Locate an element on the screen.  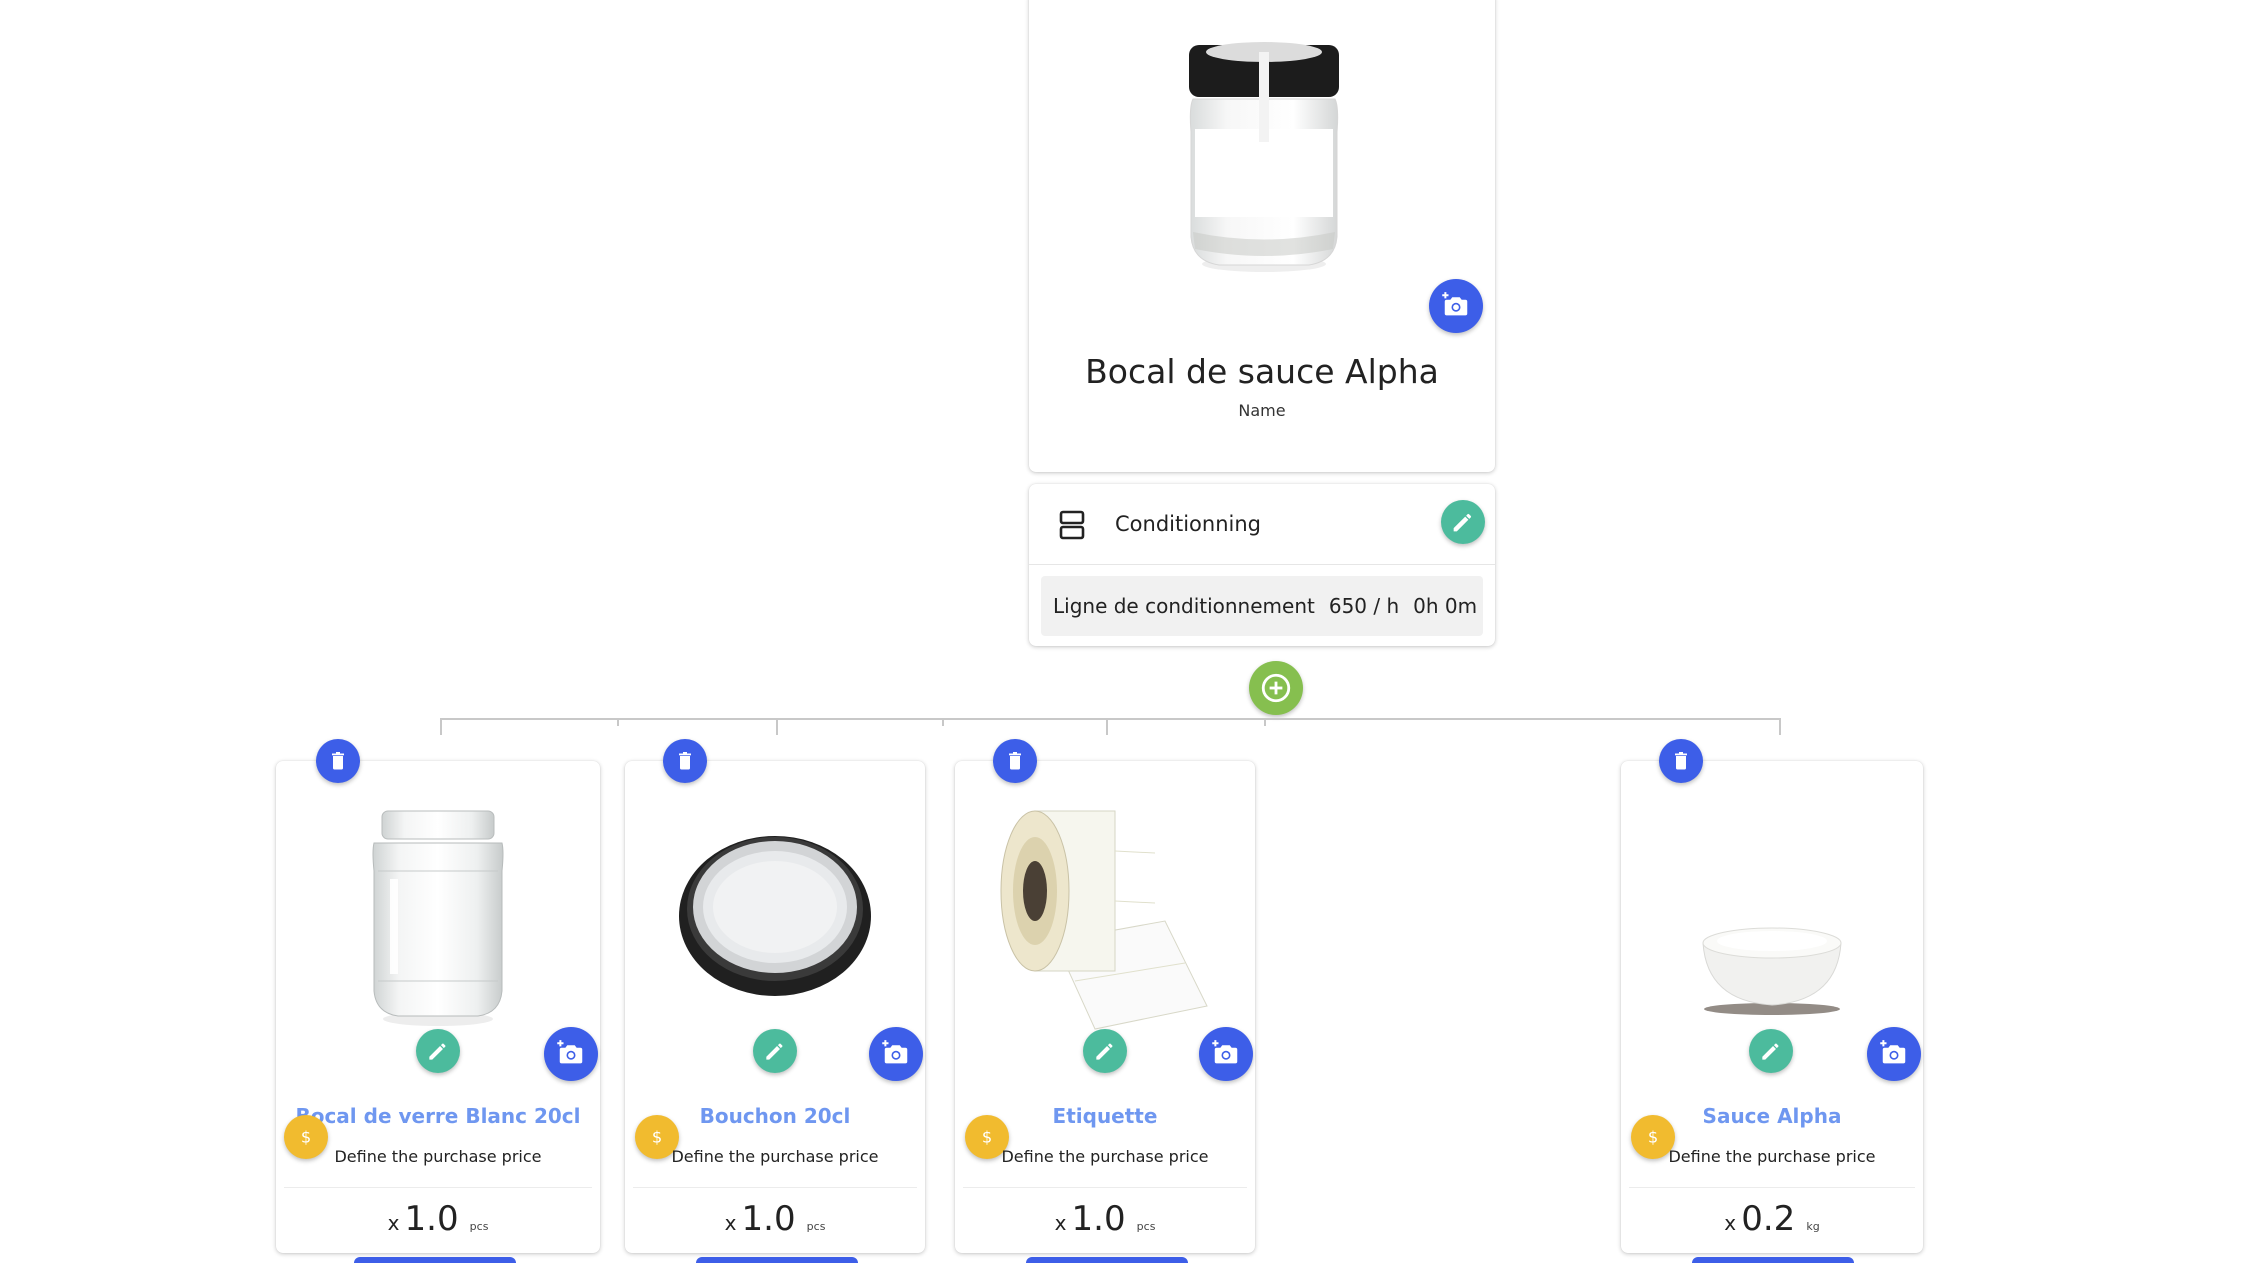
sauce-jar-image is located at coordinates (1264, 157).